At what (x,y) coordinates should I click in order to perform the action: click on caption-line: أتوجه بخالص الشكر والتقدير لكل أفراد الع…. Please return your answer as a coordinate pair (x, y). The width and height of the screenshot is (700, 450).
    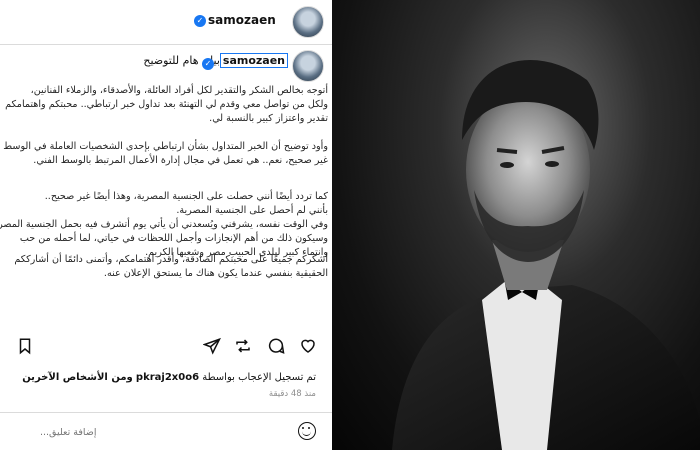
    Looking at the image, I should click on (179, 90).